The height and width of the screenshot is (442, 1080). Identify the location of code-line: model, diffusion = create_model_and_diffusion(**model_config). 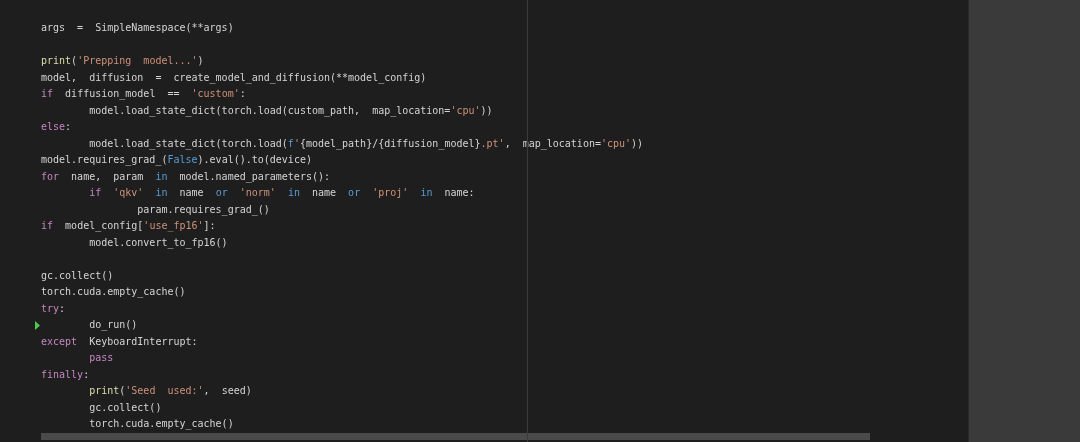
(234, 78).